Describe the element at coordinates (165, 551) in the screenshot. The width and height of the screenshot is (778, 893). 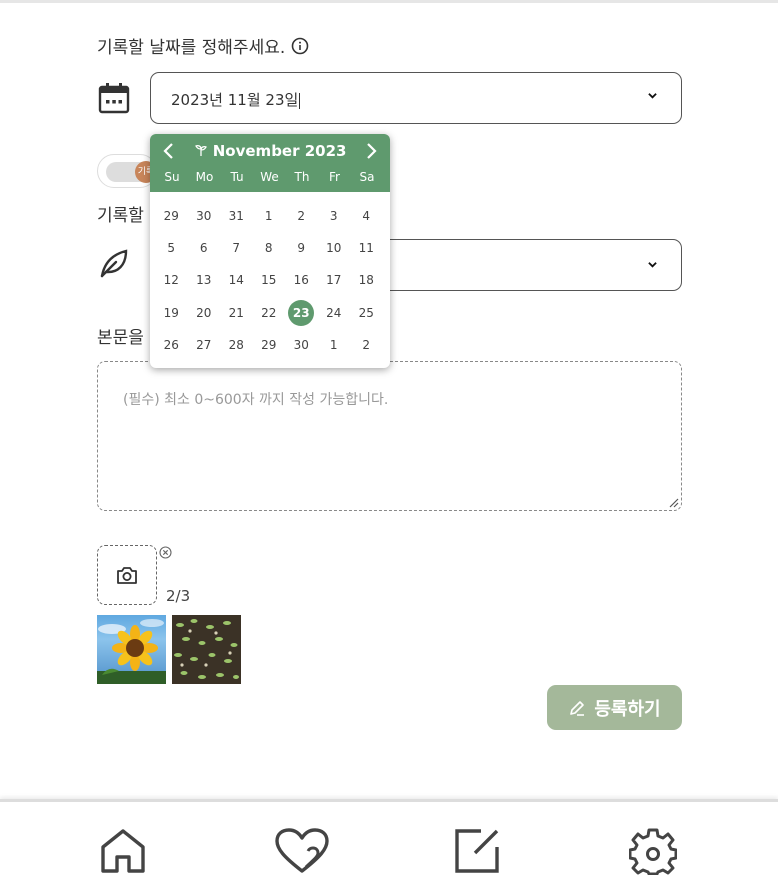
I see `close-icon` at that location.